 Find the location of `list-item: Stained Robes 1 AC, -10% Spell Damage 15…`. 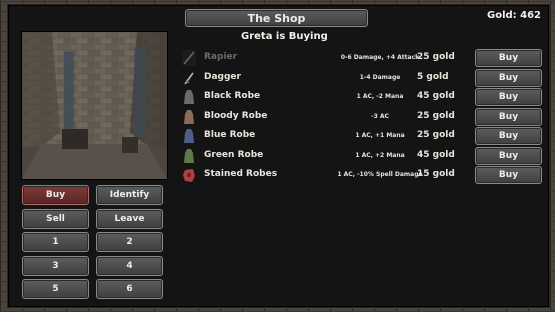

list-item: Stained Robes 1 AC, -10% Spell Damage 15… is located at coordinates (325, 175).